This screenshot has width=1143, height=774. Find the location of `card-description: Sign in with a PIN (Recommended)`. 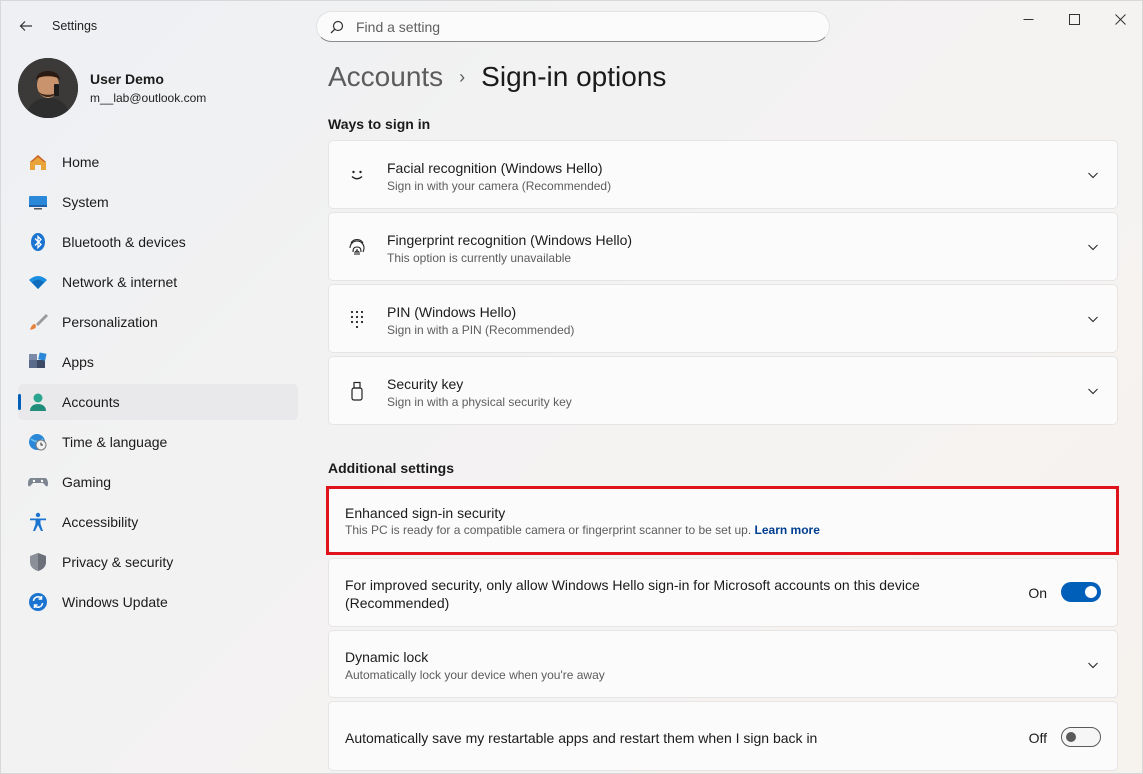

card-description: Sign in with a PIN (Recommended) is located at coordinates (481, 330).